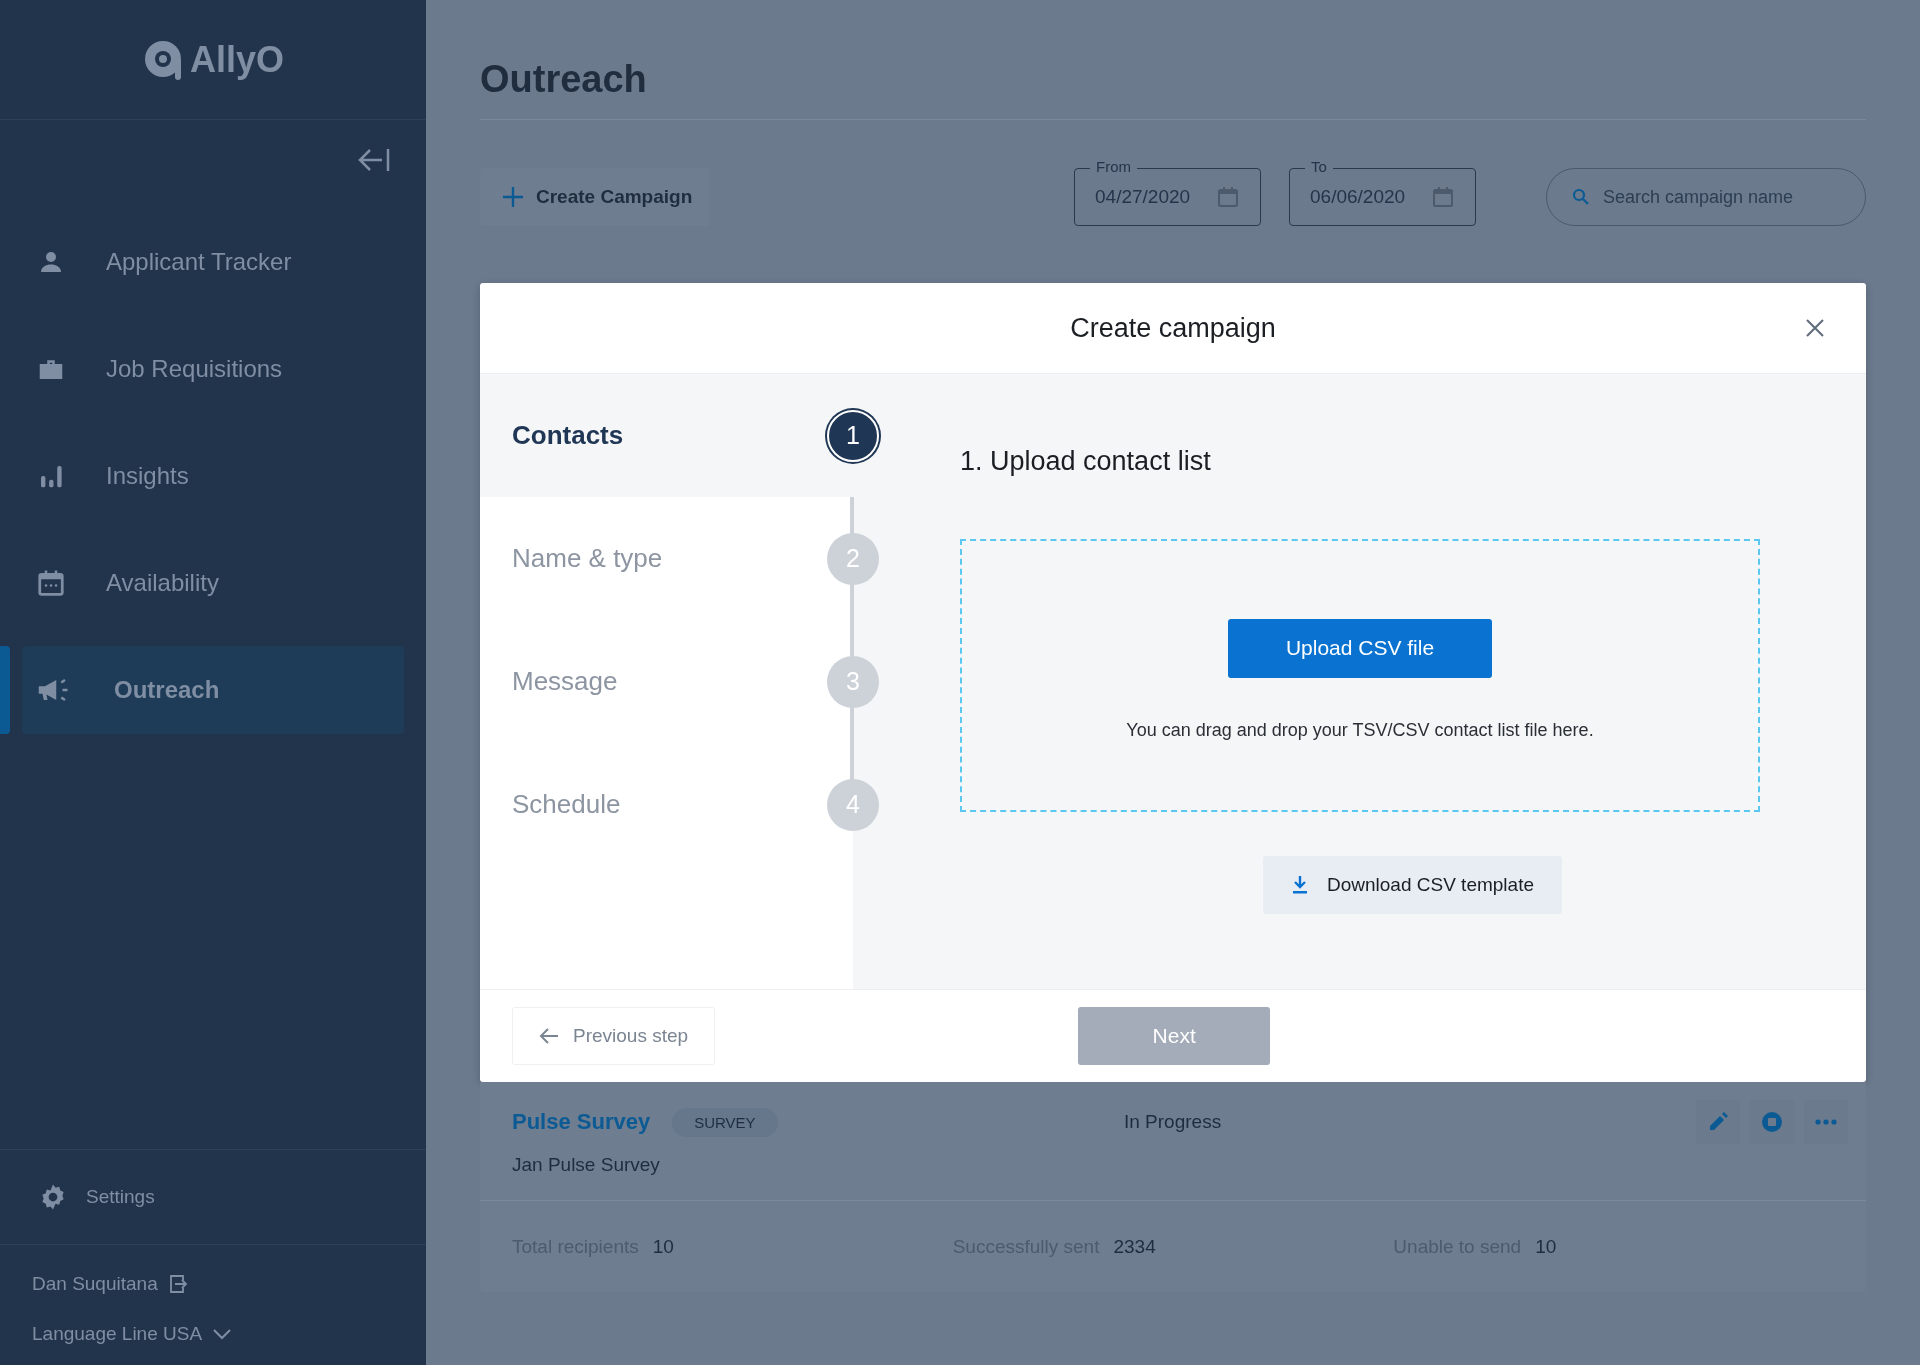 The height and width of the screenshot is (1365, 1920). I want to click on arrow-left-icon, so click(549, 1036).